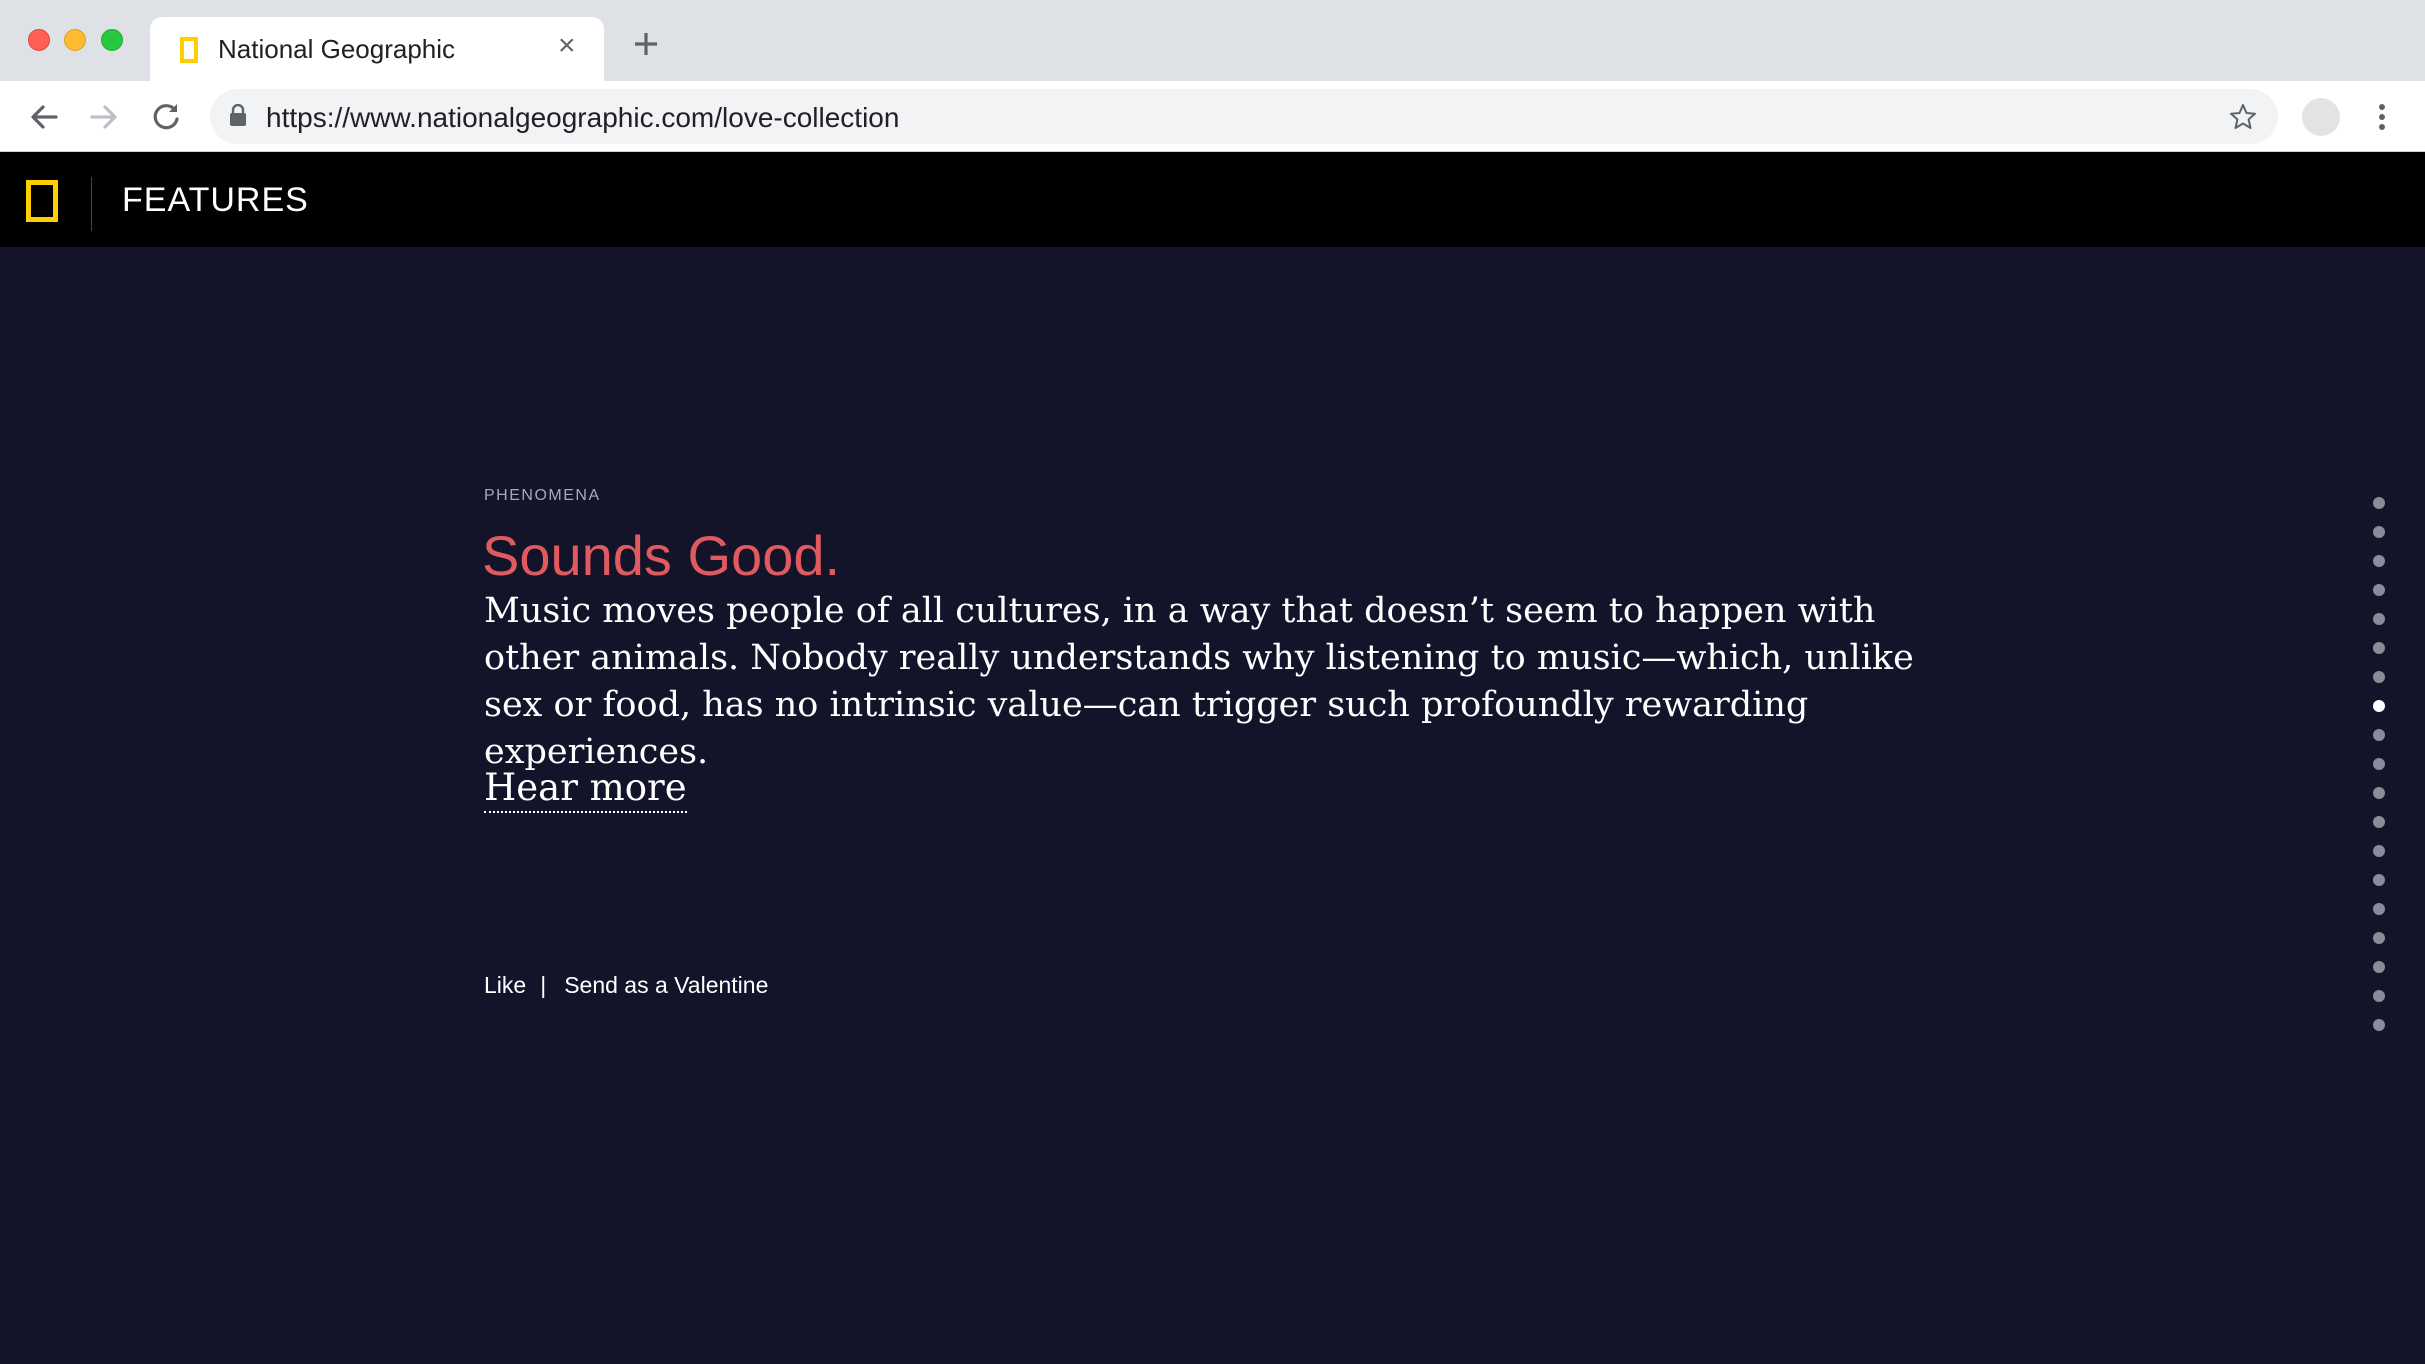 Image resolution: width=2425 pixels, height=1364 pixels. Describe the element at coordinates (1212, 40) in the screenshot. I see `tab-strip: National Geographic ×` at that location.